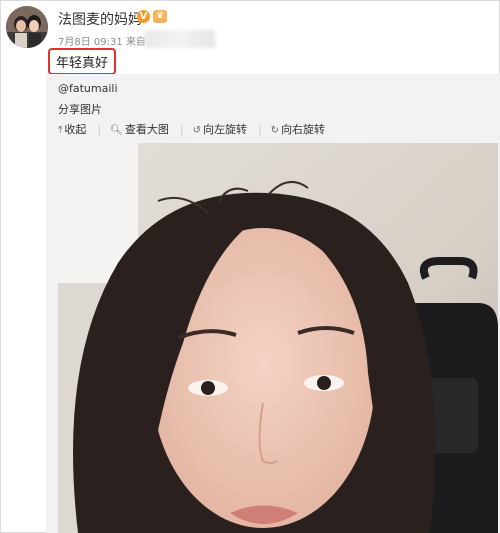  I want to click on username: 法图麦的妈妈, so click(100, 19).